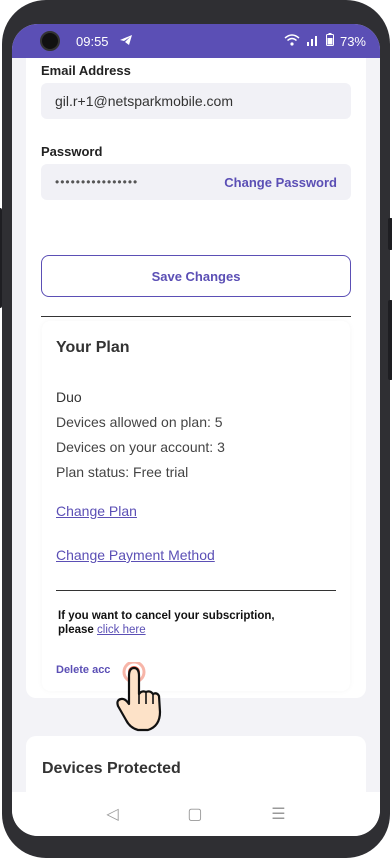  What do you see at coordinates (96, 511) in the screenshot?
I see `change-plan-link: Change Plan` at bounding box center [96, 511].